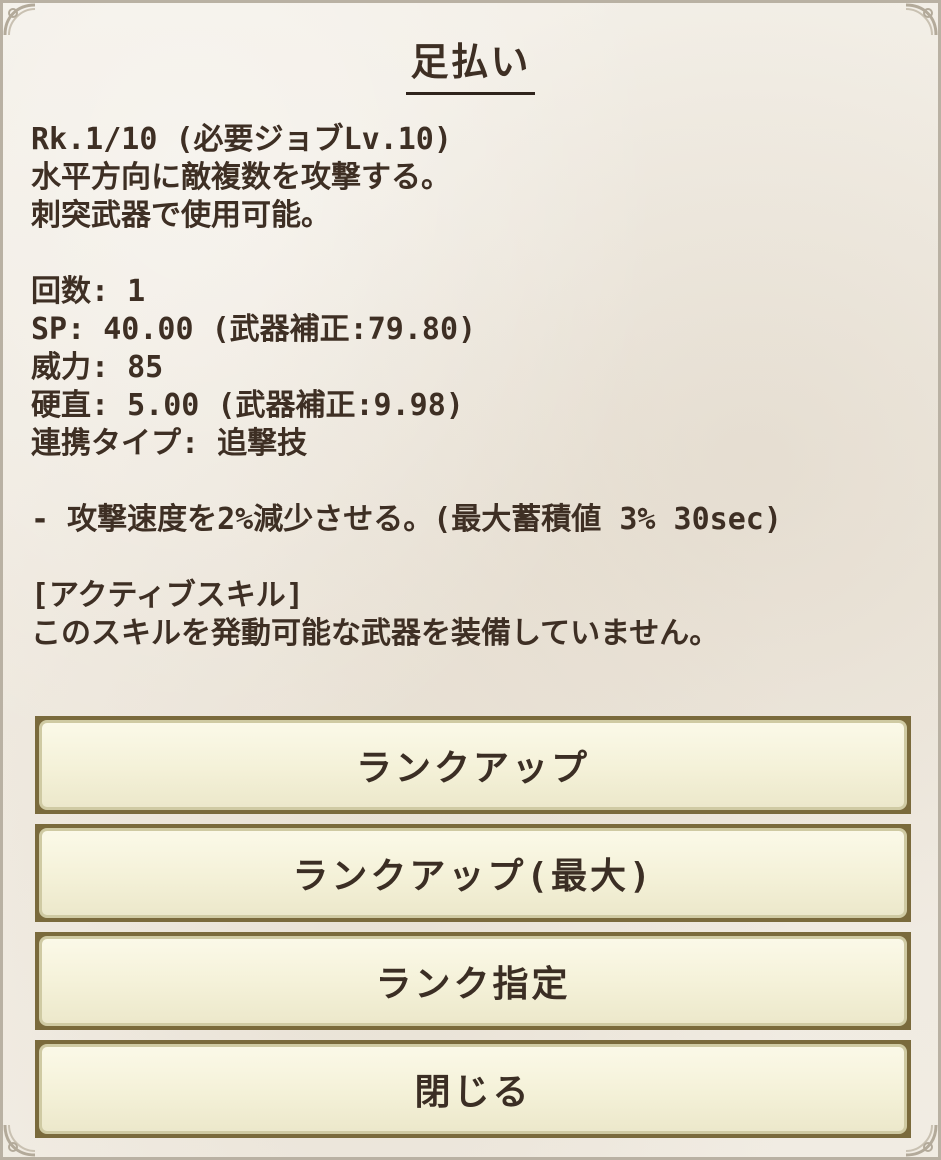 Image resolution: width=941 pixels, height=1160 pixels. What do you see at coordinates (406, 519) in the screenshot?
I see `effect-line: - 攻撃速度を2%減少させる。(最大蓄積値 3% 30sec)` at bounding box center [406, 519].